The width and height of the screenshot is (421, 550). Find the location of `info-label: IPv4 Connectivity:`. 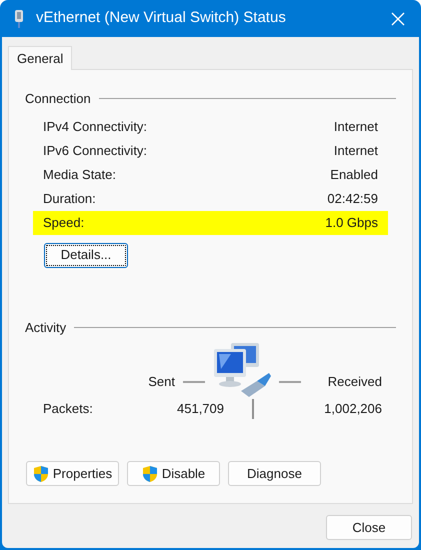

info-label: IPv4 Connectivity: is located at coordinates (95, 127).